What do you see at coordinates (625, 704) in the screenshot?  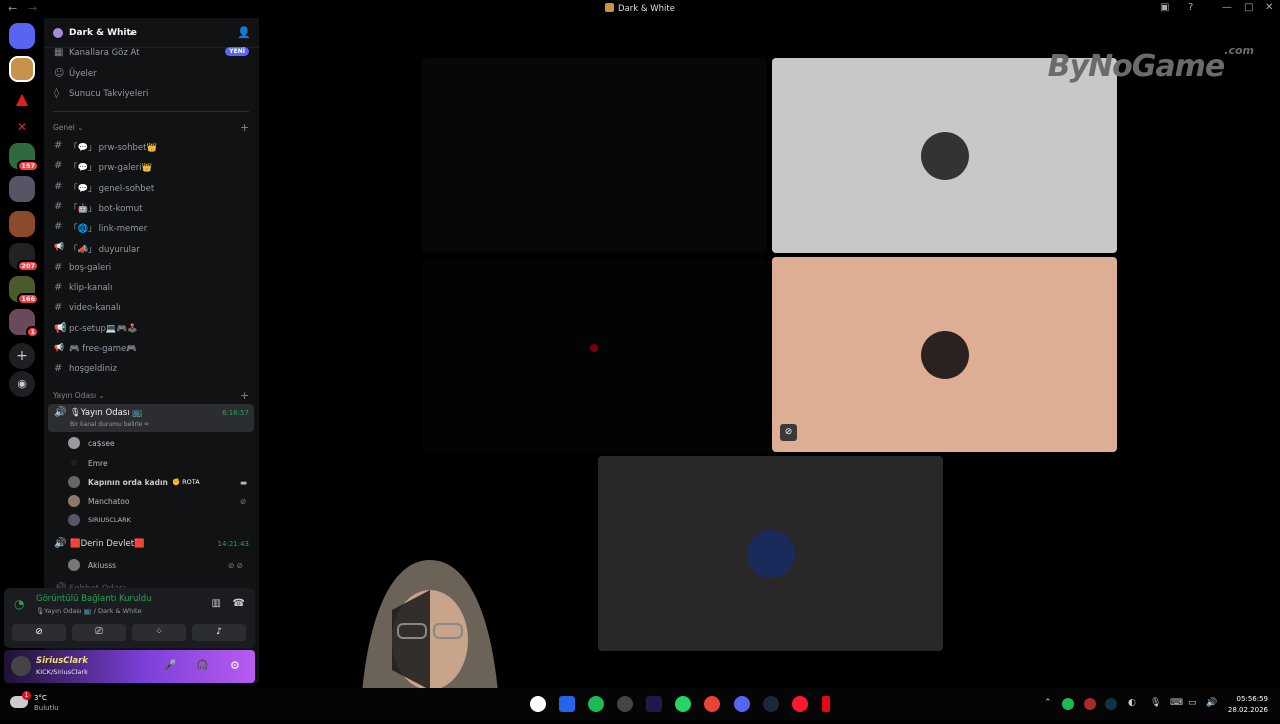 I see `obs-icon` at bounding box center [625, 704].